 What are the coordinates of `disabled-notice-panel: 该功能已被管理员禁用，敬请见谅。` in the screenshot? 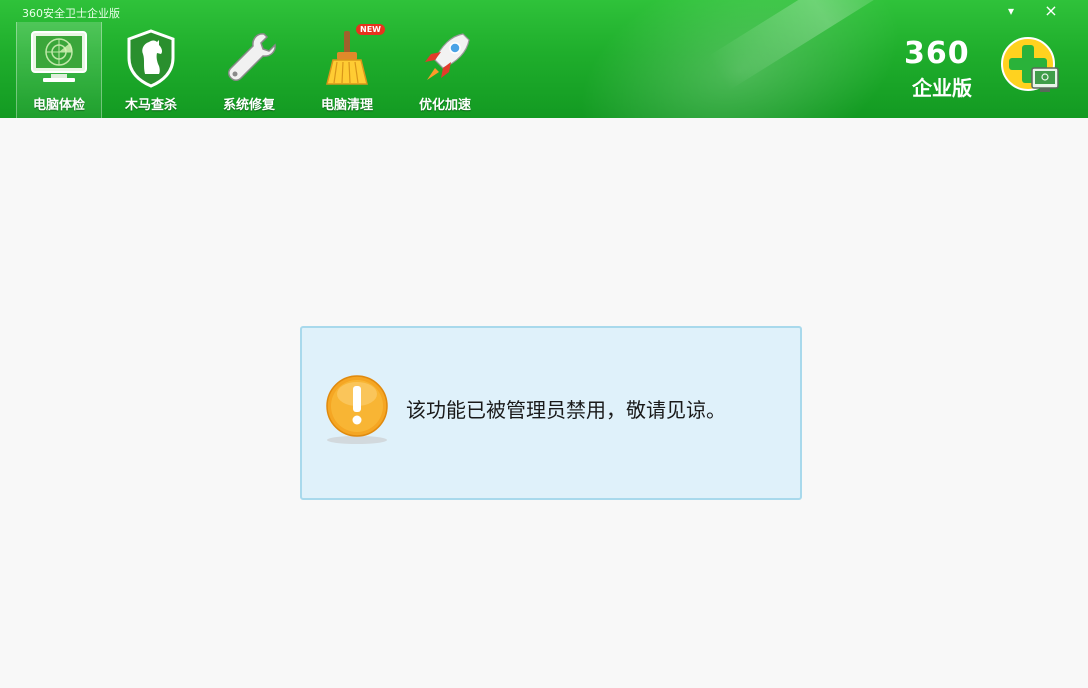 It's located at (551, 413).